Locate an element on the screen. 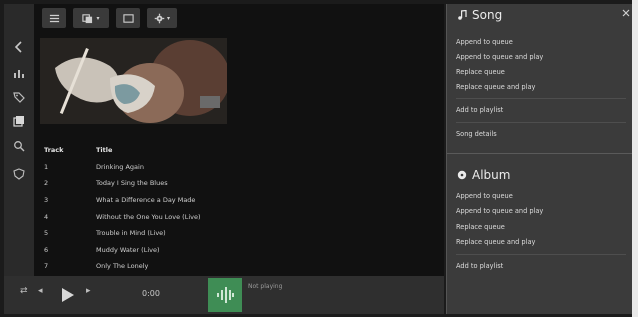 The width and height of the screenshot is (638, 317). bars-icon is located at coordinates (19, 73).